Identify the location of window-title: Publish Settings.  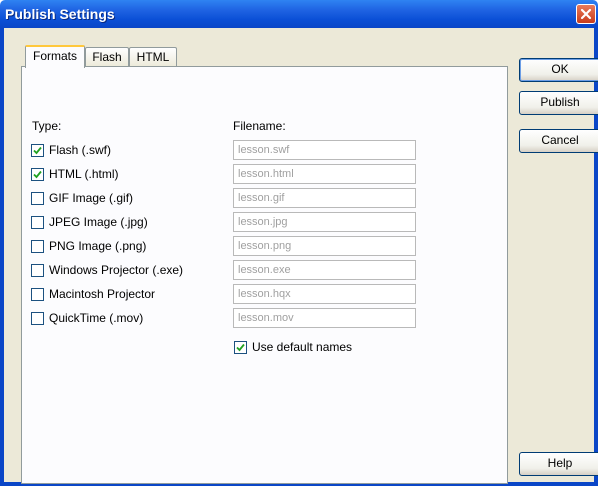
(60, 14).